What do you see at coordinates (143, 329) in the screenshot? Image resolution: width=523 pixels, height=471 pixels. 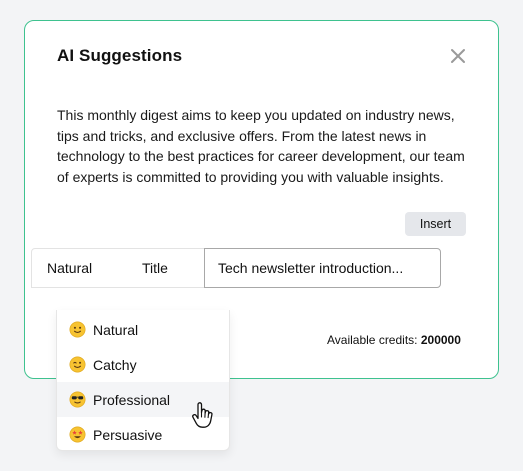 I see `tone-option-natural: Natural` at bounding box center [143, 329].